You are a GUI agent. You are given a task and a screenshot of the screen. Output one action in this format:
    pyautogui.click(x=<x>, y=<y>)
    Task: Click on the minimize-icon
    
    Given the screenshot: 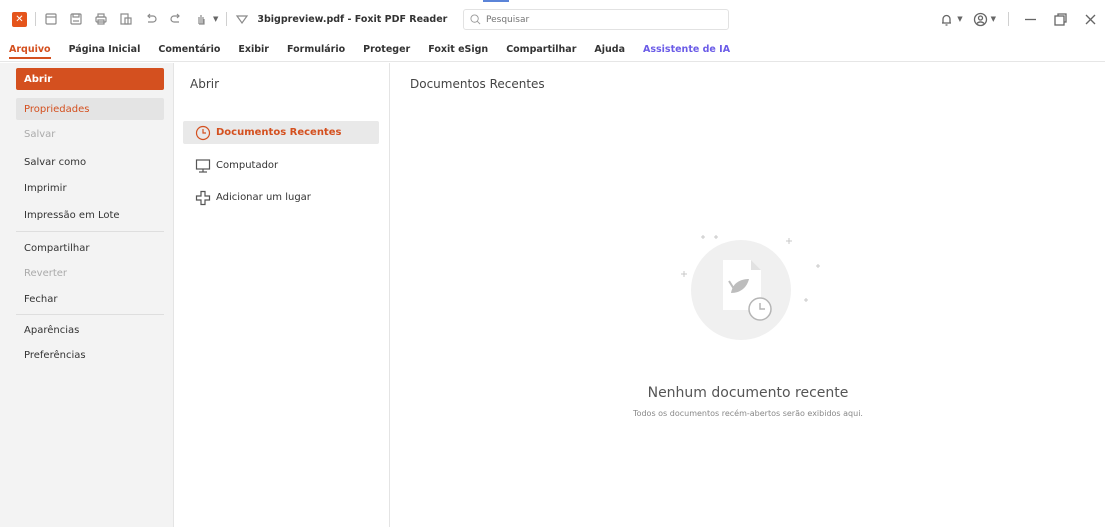 What is the action you would take?
    pyautogui.click(x=1030, y=19)
    